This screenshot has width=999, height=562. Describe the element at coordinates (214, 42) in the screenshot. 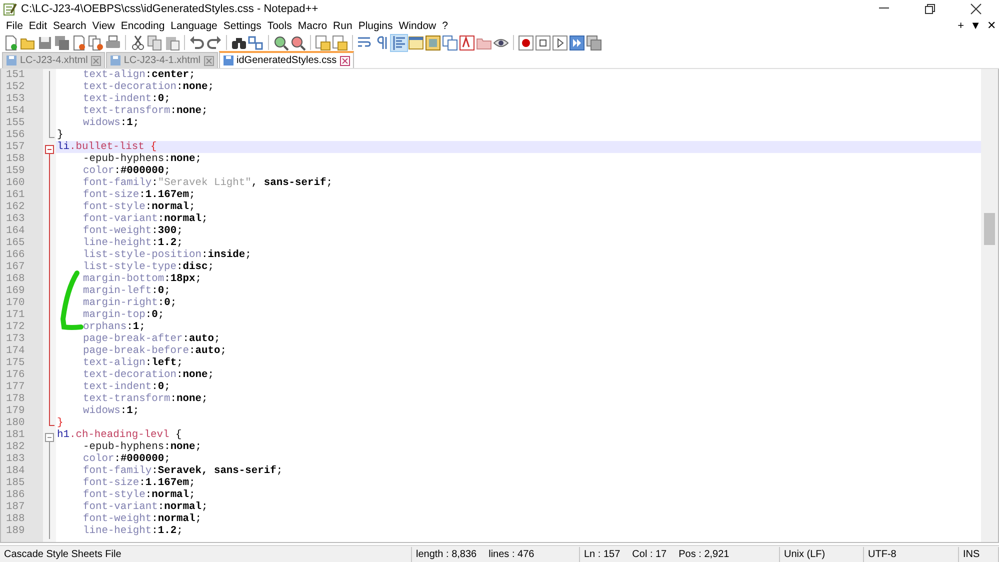

I see `redo-icon` at that location.